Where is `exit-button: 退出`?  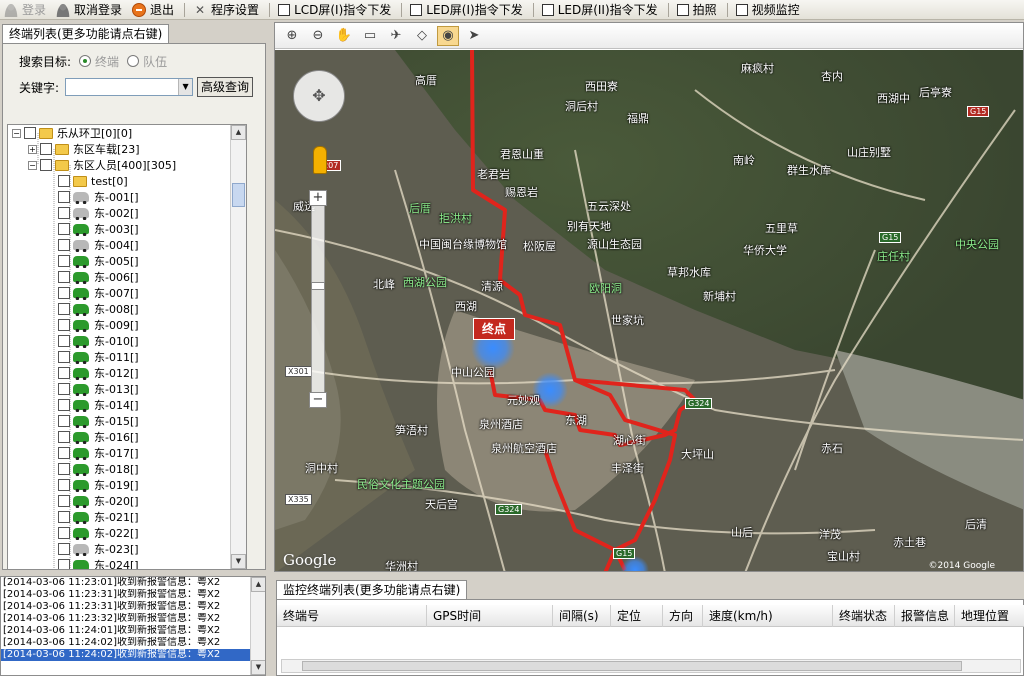
exit-button: 退出 is located at coordinates (154, 10).